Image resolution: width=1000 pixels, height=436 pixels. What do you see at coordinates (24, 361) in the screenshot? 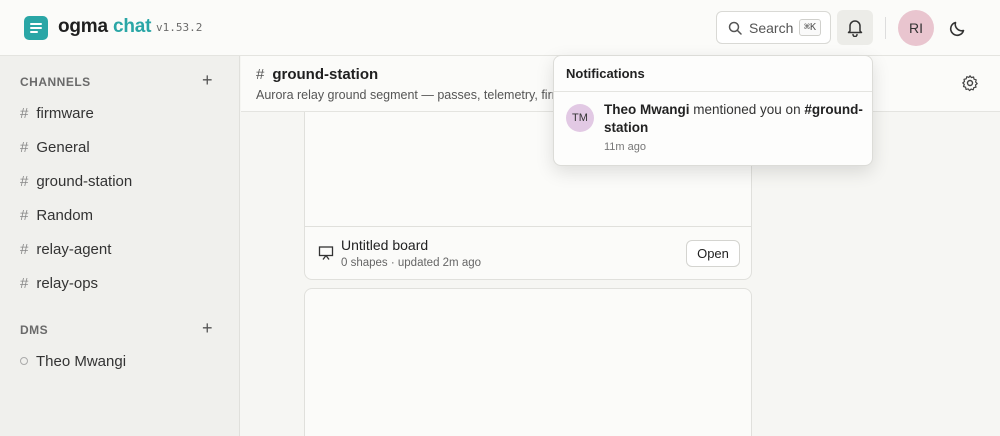
I see `presence-icon` at bounding box center [24, 361].